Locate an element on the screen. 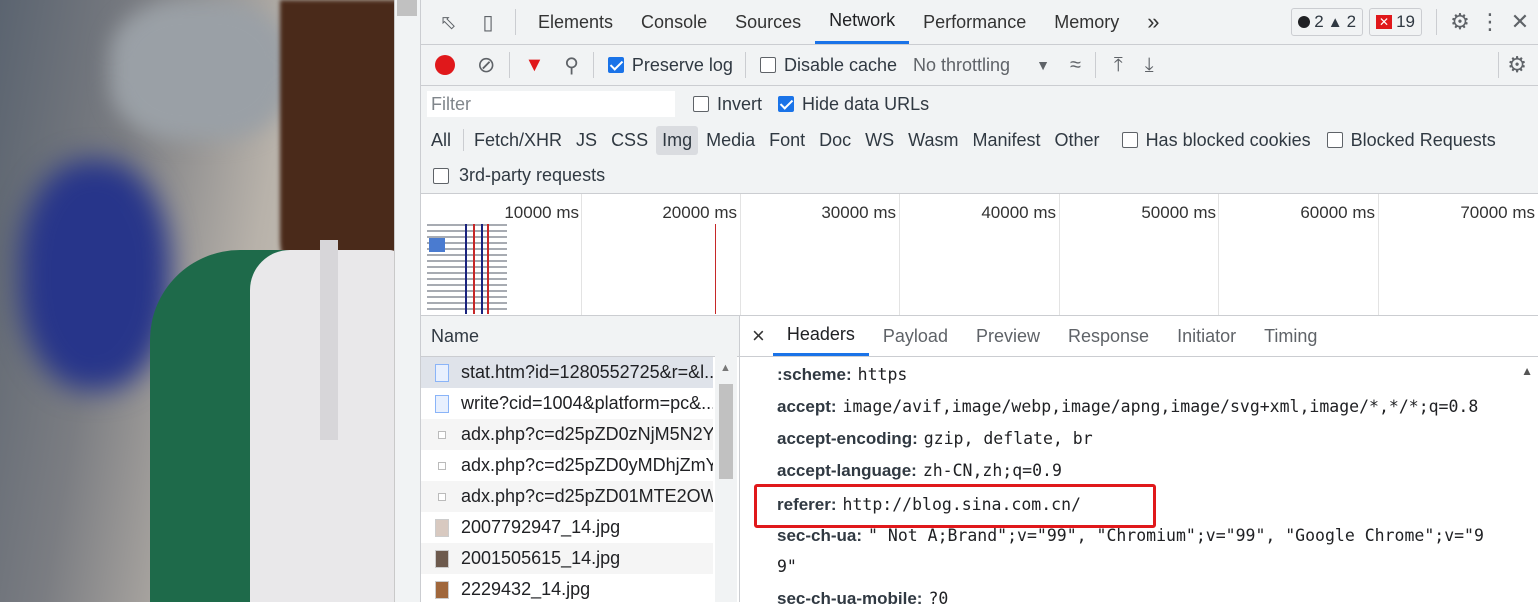 Image resolution: width=1538 pixels, height=609 pixels. type-other: Other is located at coordinates (1077, 140).